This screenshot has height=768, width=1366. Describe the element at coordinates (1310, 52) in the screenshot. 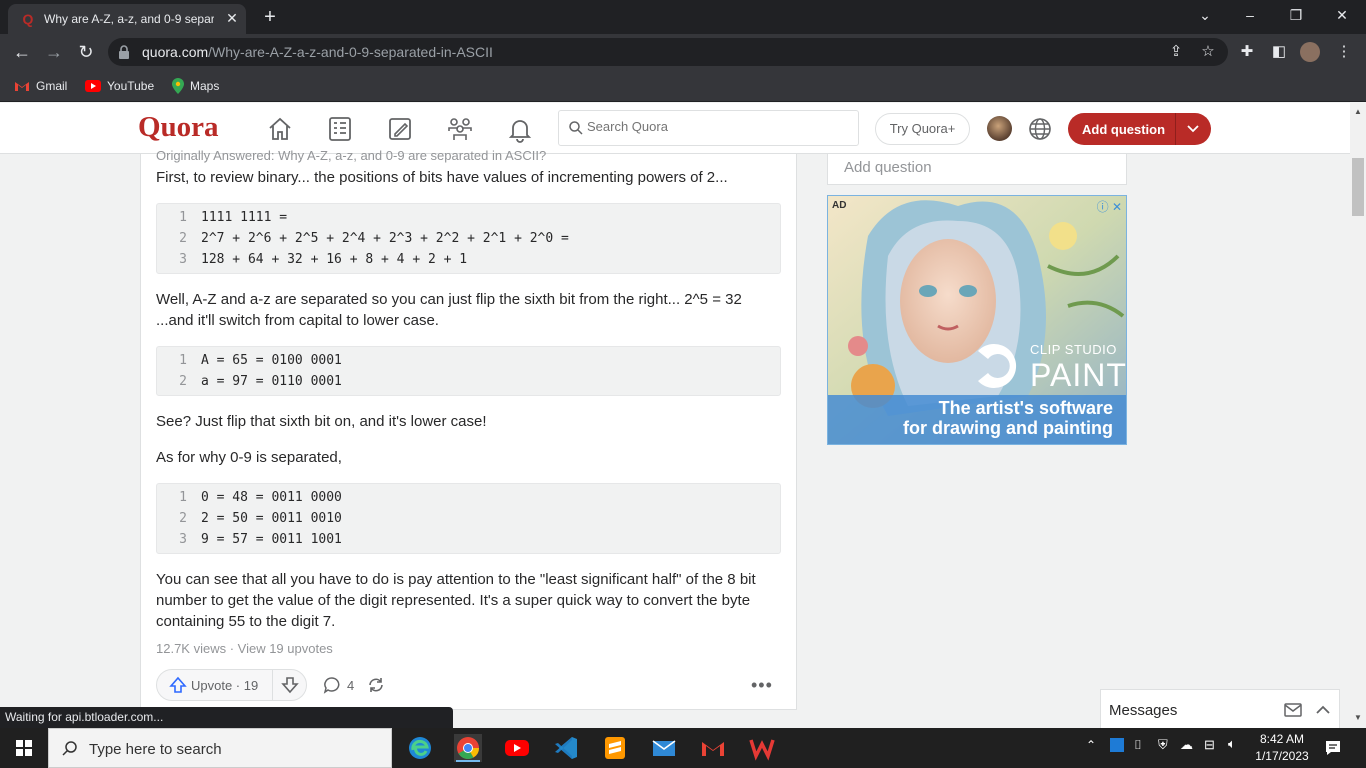

I see `profile-avatar` at that location.